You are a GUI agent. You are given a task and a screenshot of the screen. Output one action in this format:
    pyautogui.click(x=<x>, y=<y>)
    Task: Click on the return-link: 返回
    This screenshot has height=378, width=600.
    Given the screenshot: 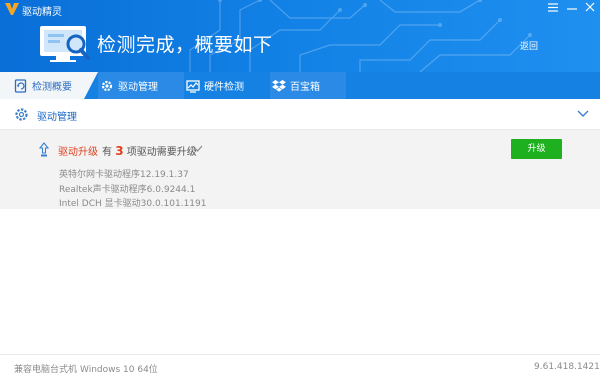 What is the action you would take?
    pyautogui.click(x=529, y=45)
    